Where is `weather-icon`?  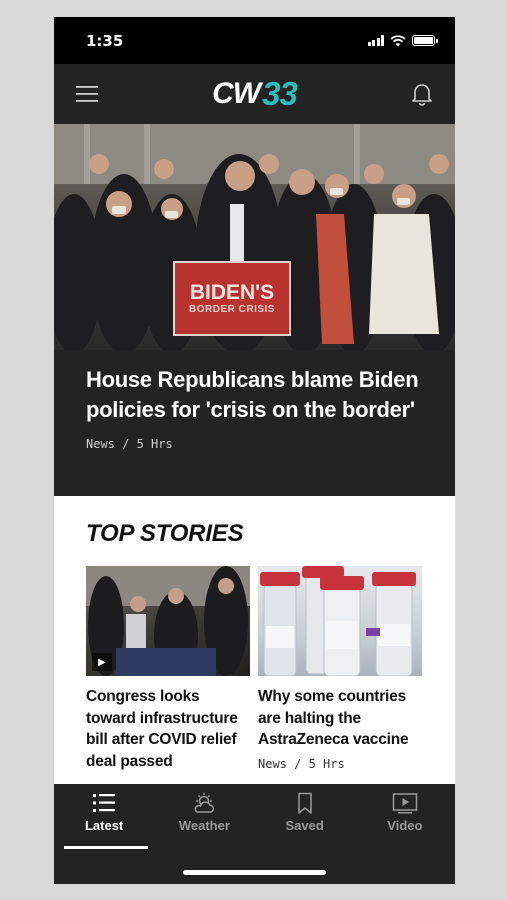
weather-icon is located at coordinates (204, 803).